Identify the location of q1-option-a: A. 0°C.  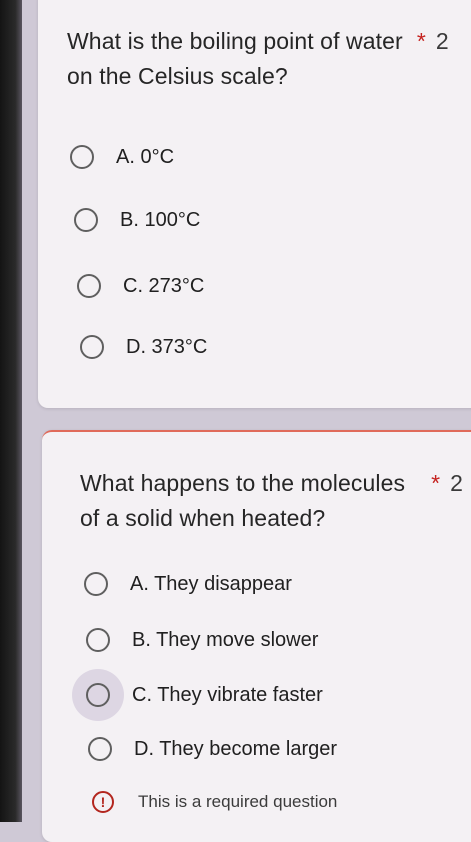
(122, 157).